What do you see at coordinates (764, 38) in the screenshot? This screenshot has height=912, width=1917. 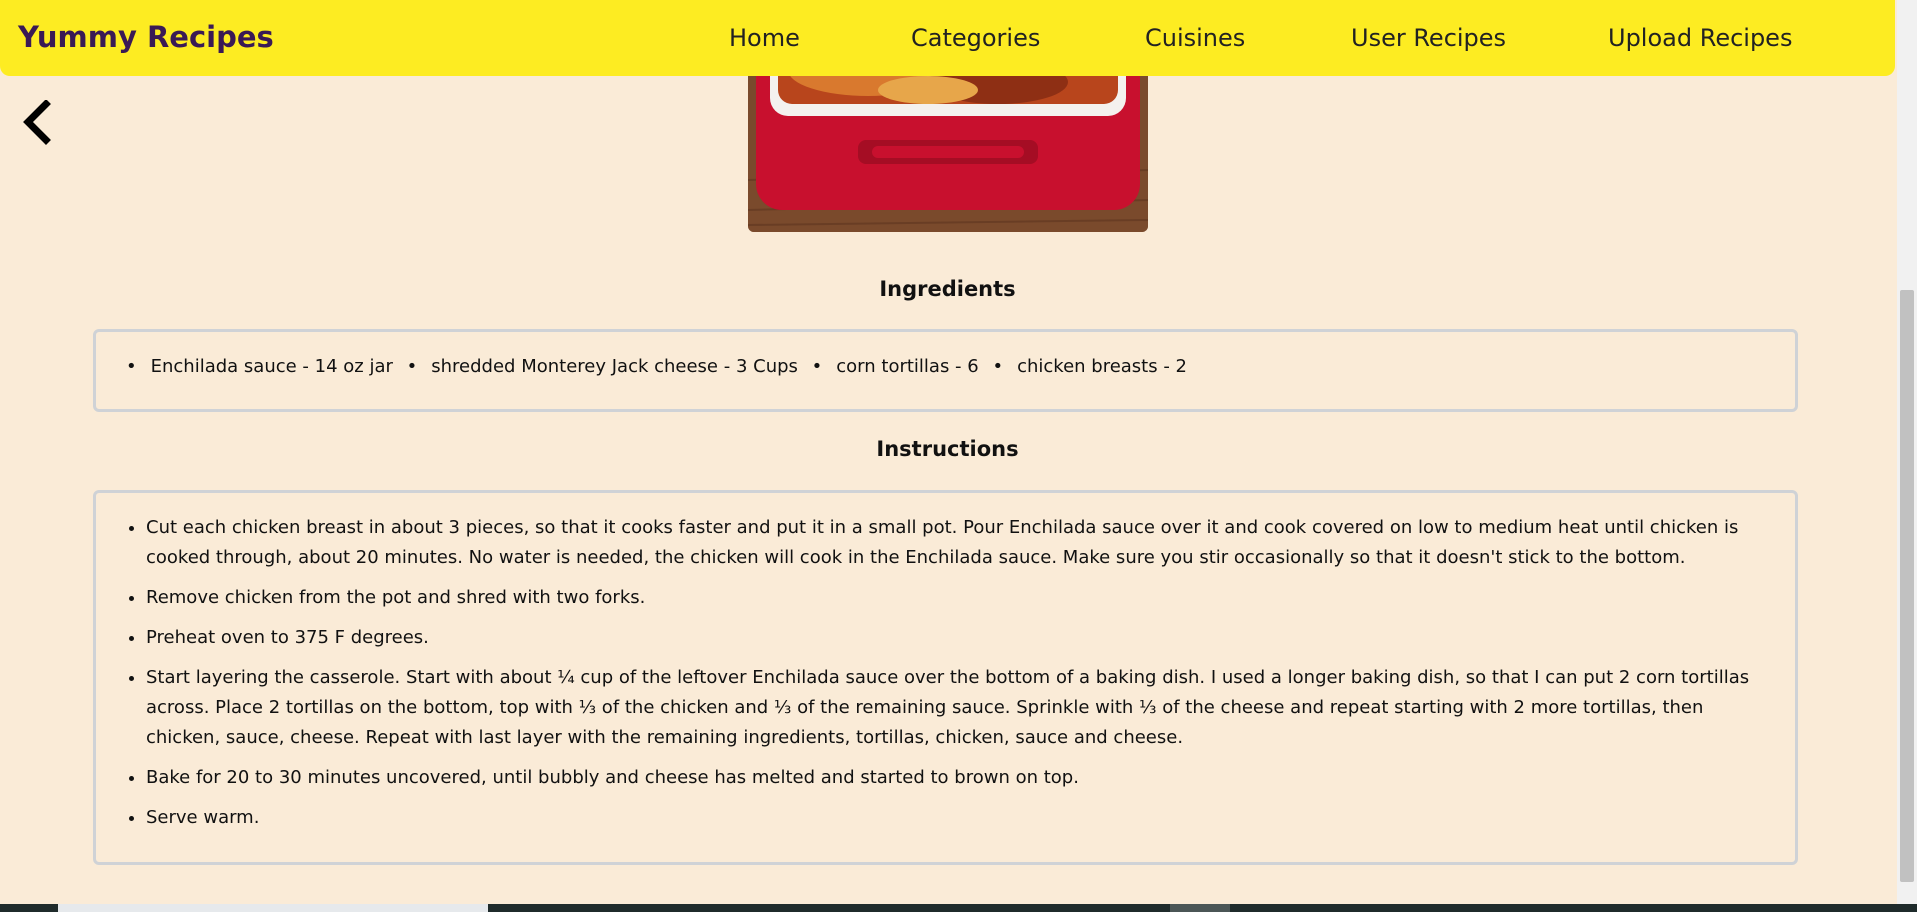 I see `nav-link-home: Home` at bounding box center [764, 38].